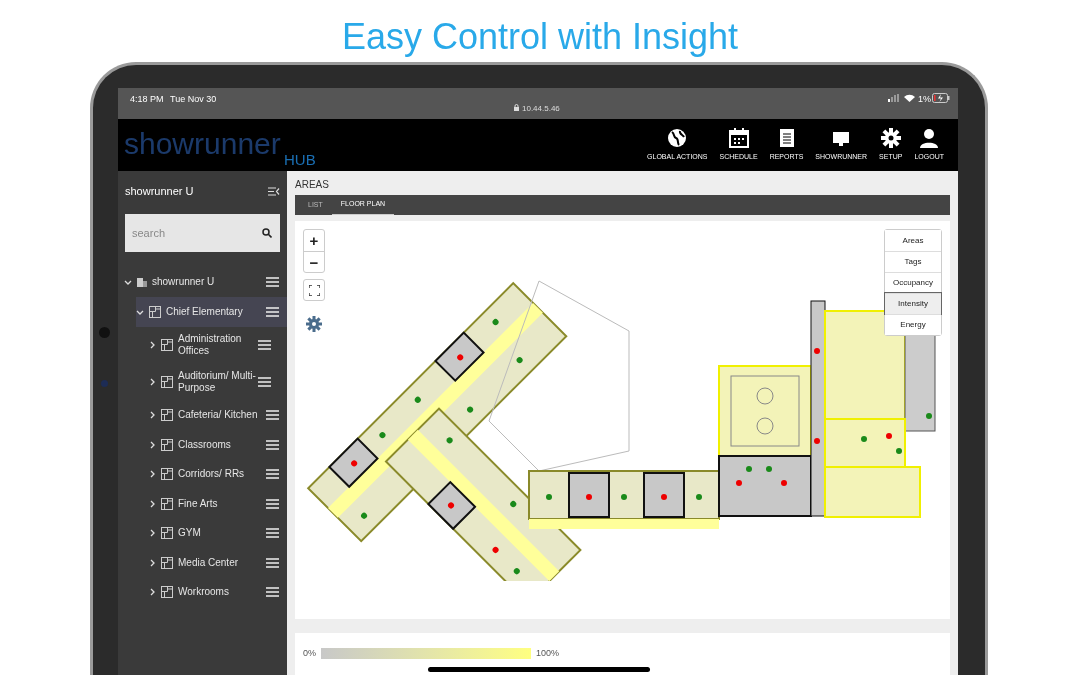 This screenshot has height=675, width=1080. I want to click on lock-icon, so click(516, 107).